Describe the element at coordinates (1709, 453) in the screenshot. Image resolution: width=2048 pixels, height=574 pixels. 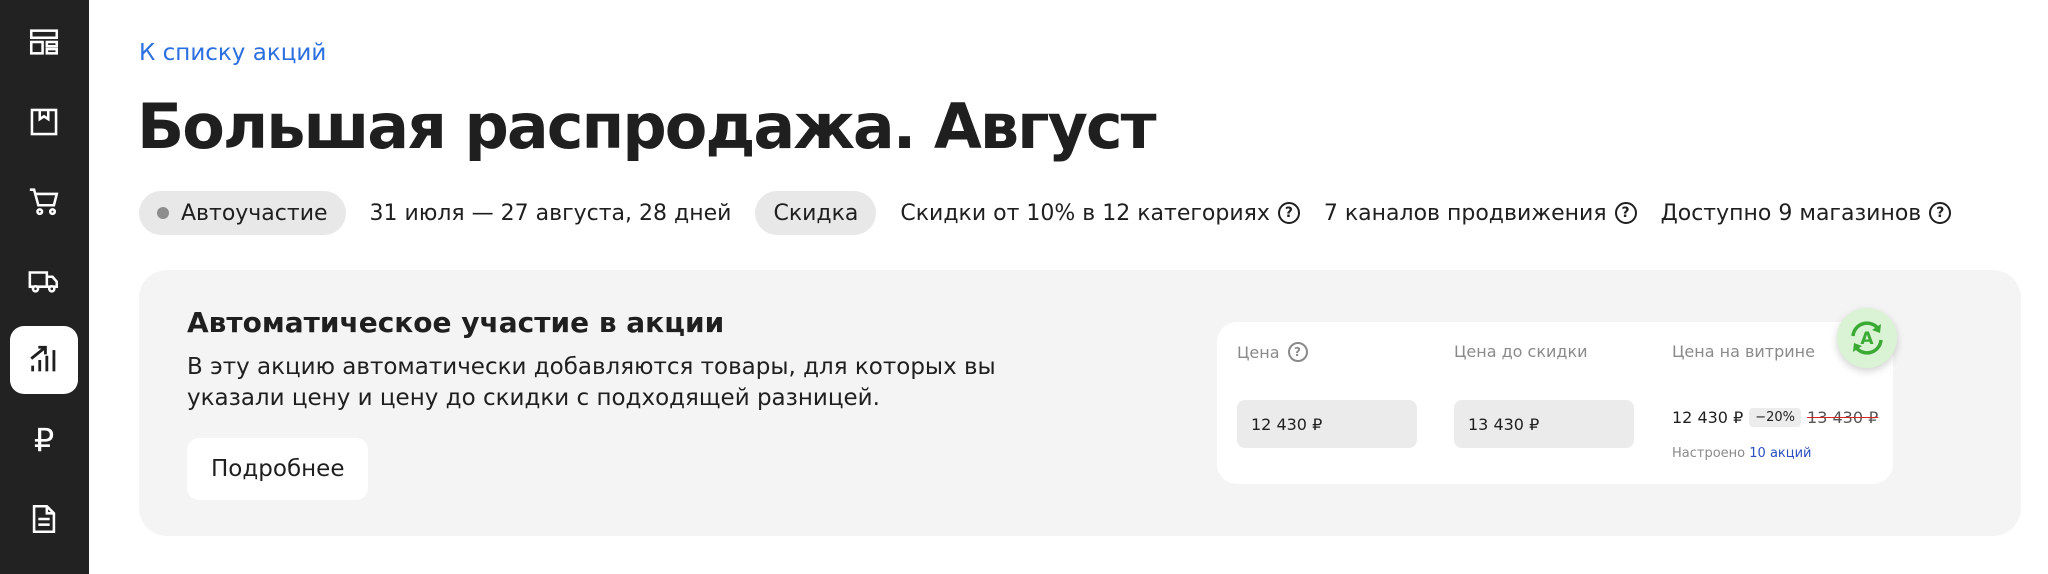
I see `configured-text: Настроено` at that location.